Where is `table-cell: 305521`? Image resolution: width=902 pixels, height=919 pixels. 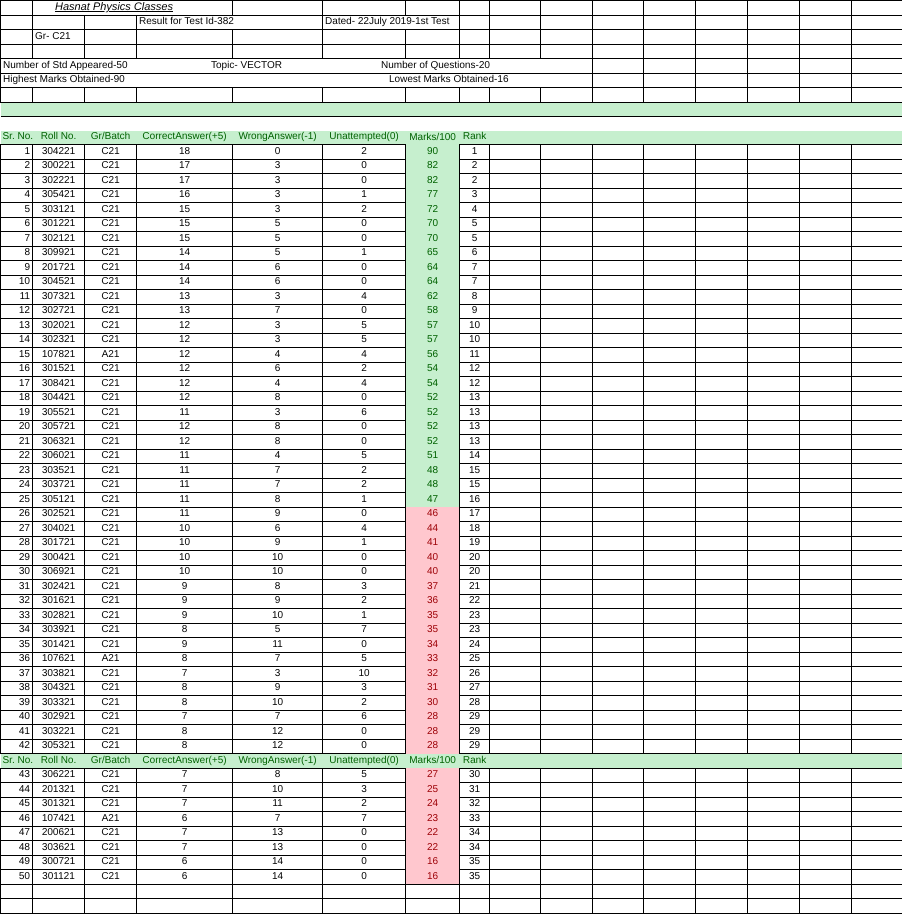
table-cell: 305521 is located at coordinates (59, 412).